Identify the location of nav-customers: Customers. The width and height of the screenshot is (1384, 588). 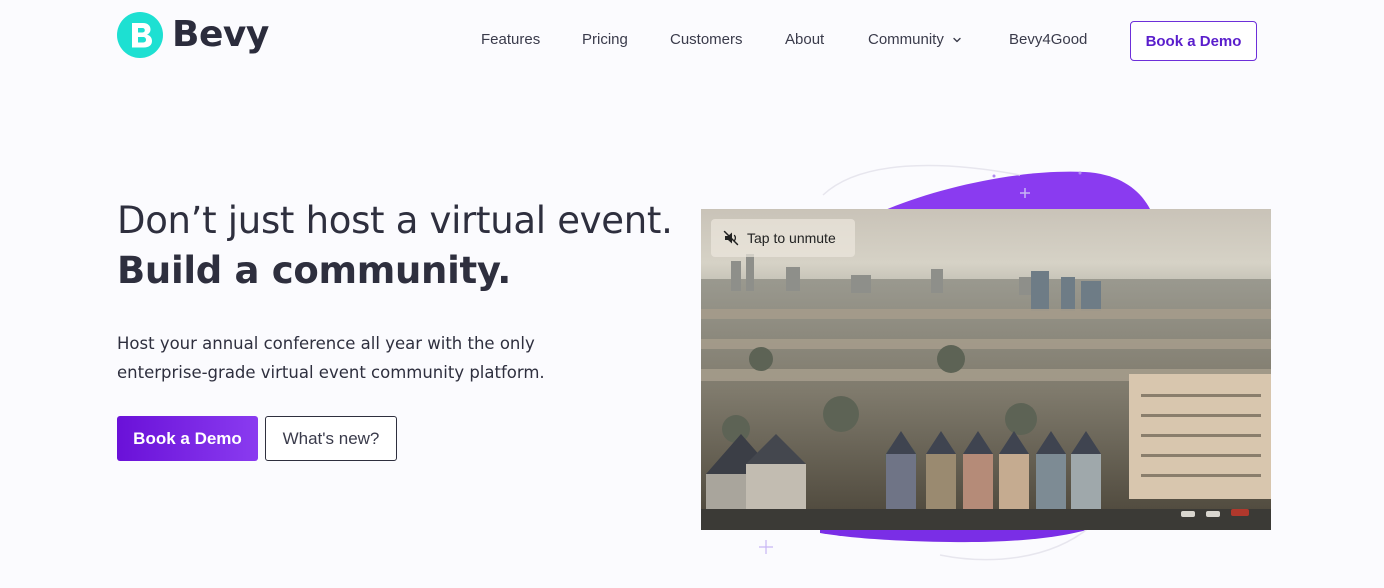
(706, 40).